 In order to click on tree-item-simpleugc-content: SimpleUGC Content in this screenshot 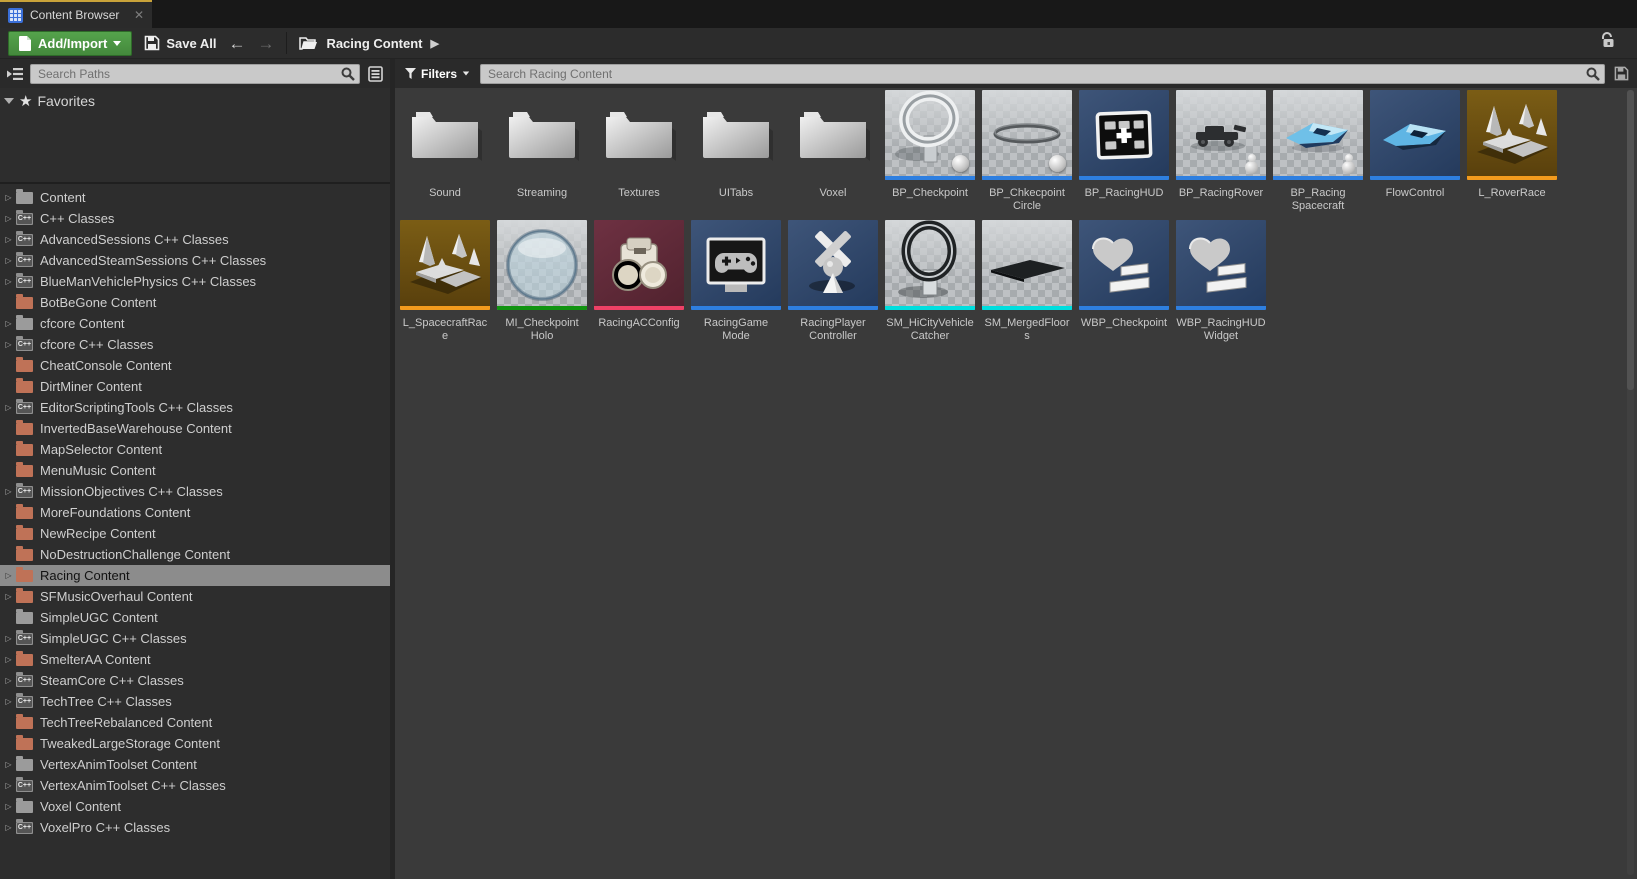, I will do `click(195, 617)`.